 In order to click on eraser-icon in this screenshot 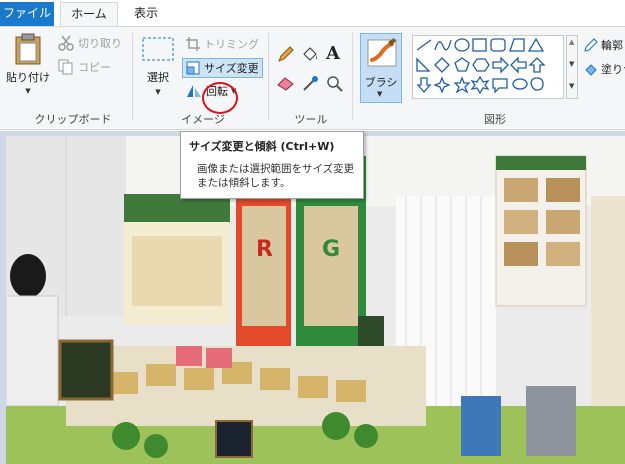, I will do `click(285, 84)`.